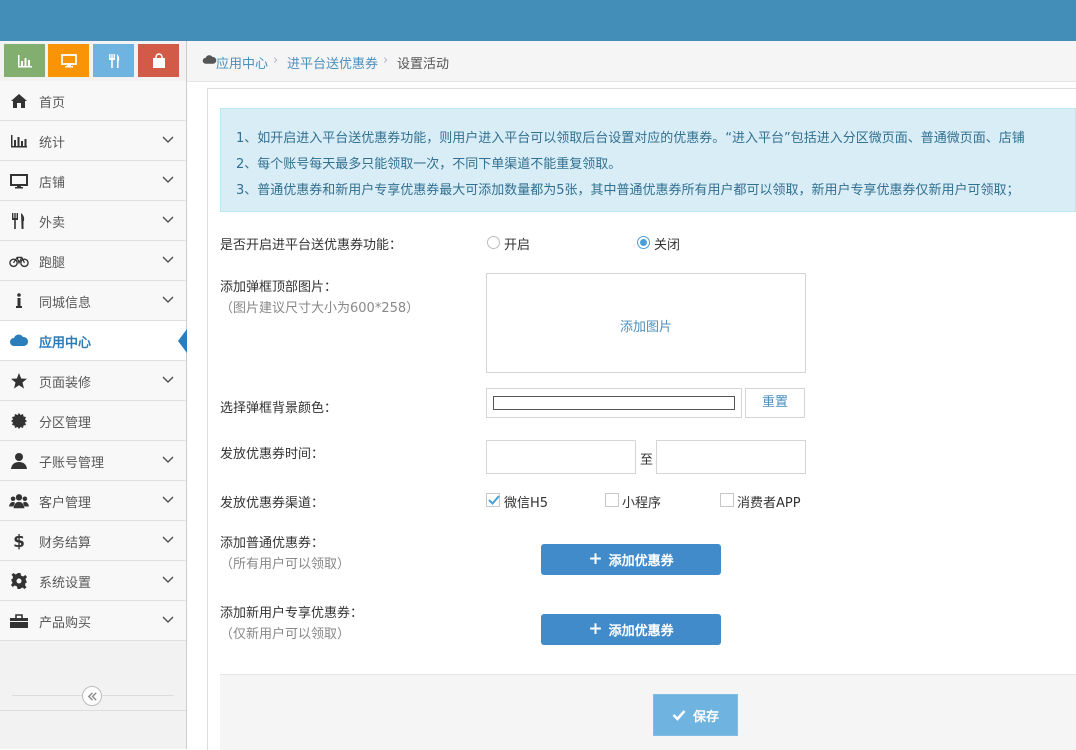 Image resolution: width=1076 pixels, height=750 pixels. I want to click on channel-app-checkbox, so click(727, 500).